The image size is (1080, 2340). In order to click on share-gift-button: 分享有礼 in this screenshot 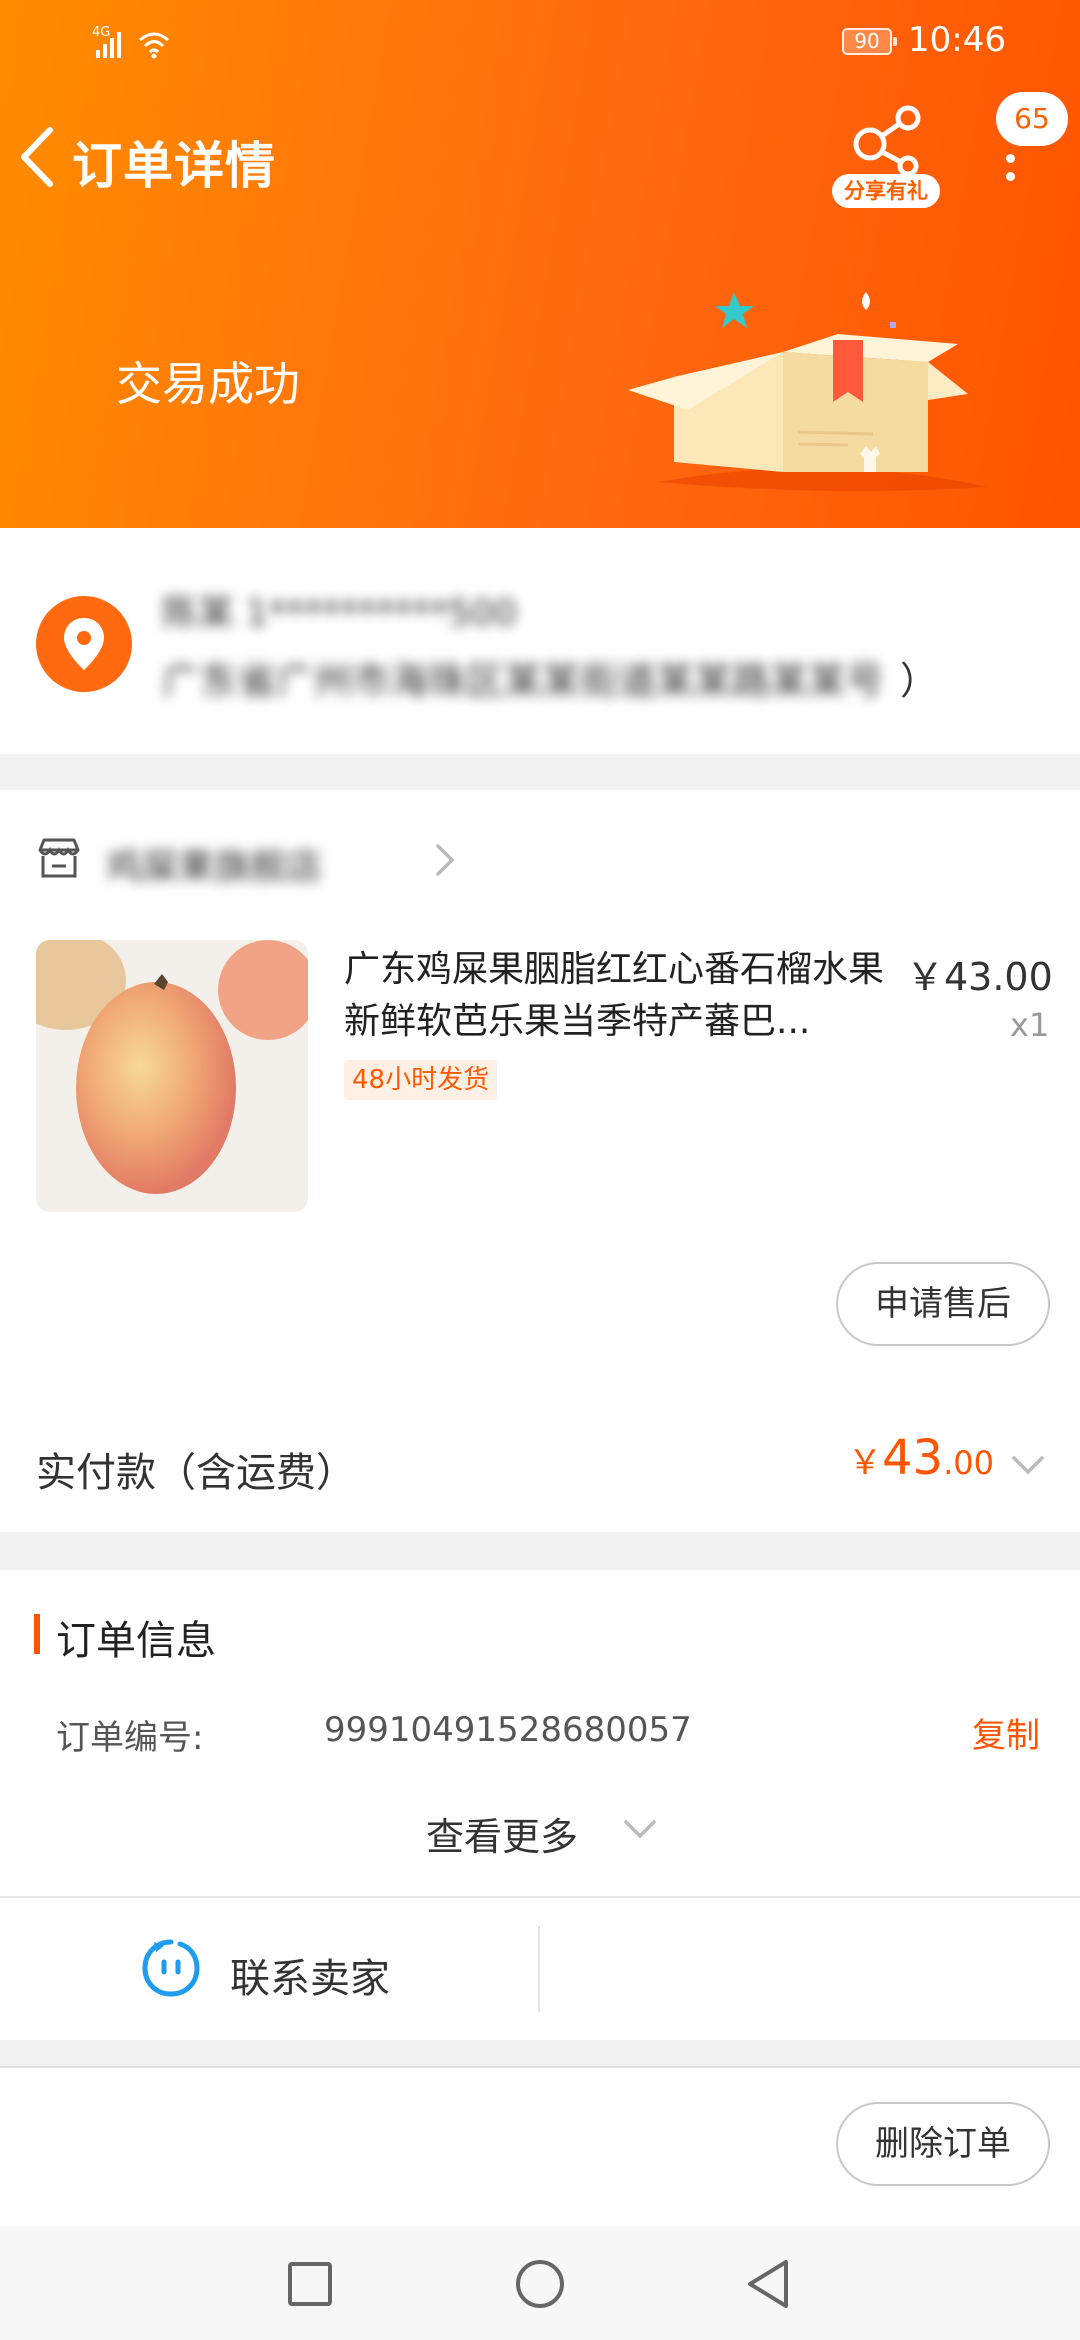, I will do `click(886, 156)`.